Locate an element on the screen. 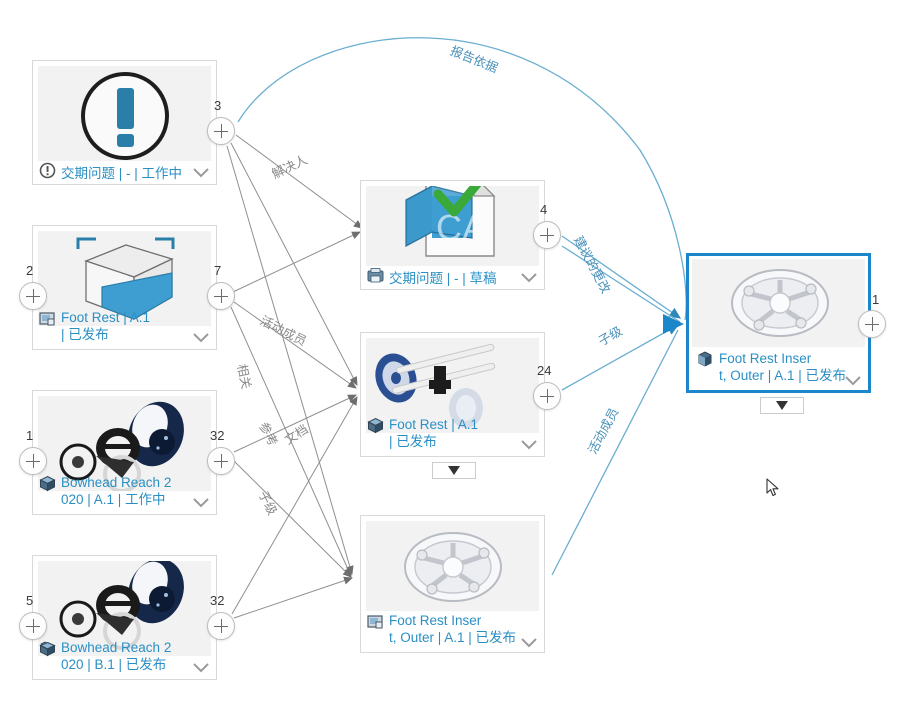 Image resolution: width=899 pixels, height=704 pixels. node-label-line1: 交期问题 | - | 草稿 is located at coordinates (443, 278).